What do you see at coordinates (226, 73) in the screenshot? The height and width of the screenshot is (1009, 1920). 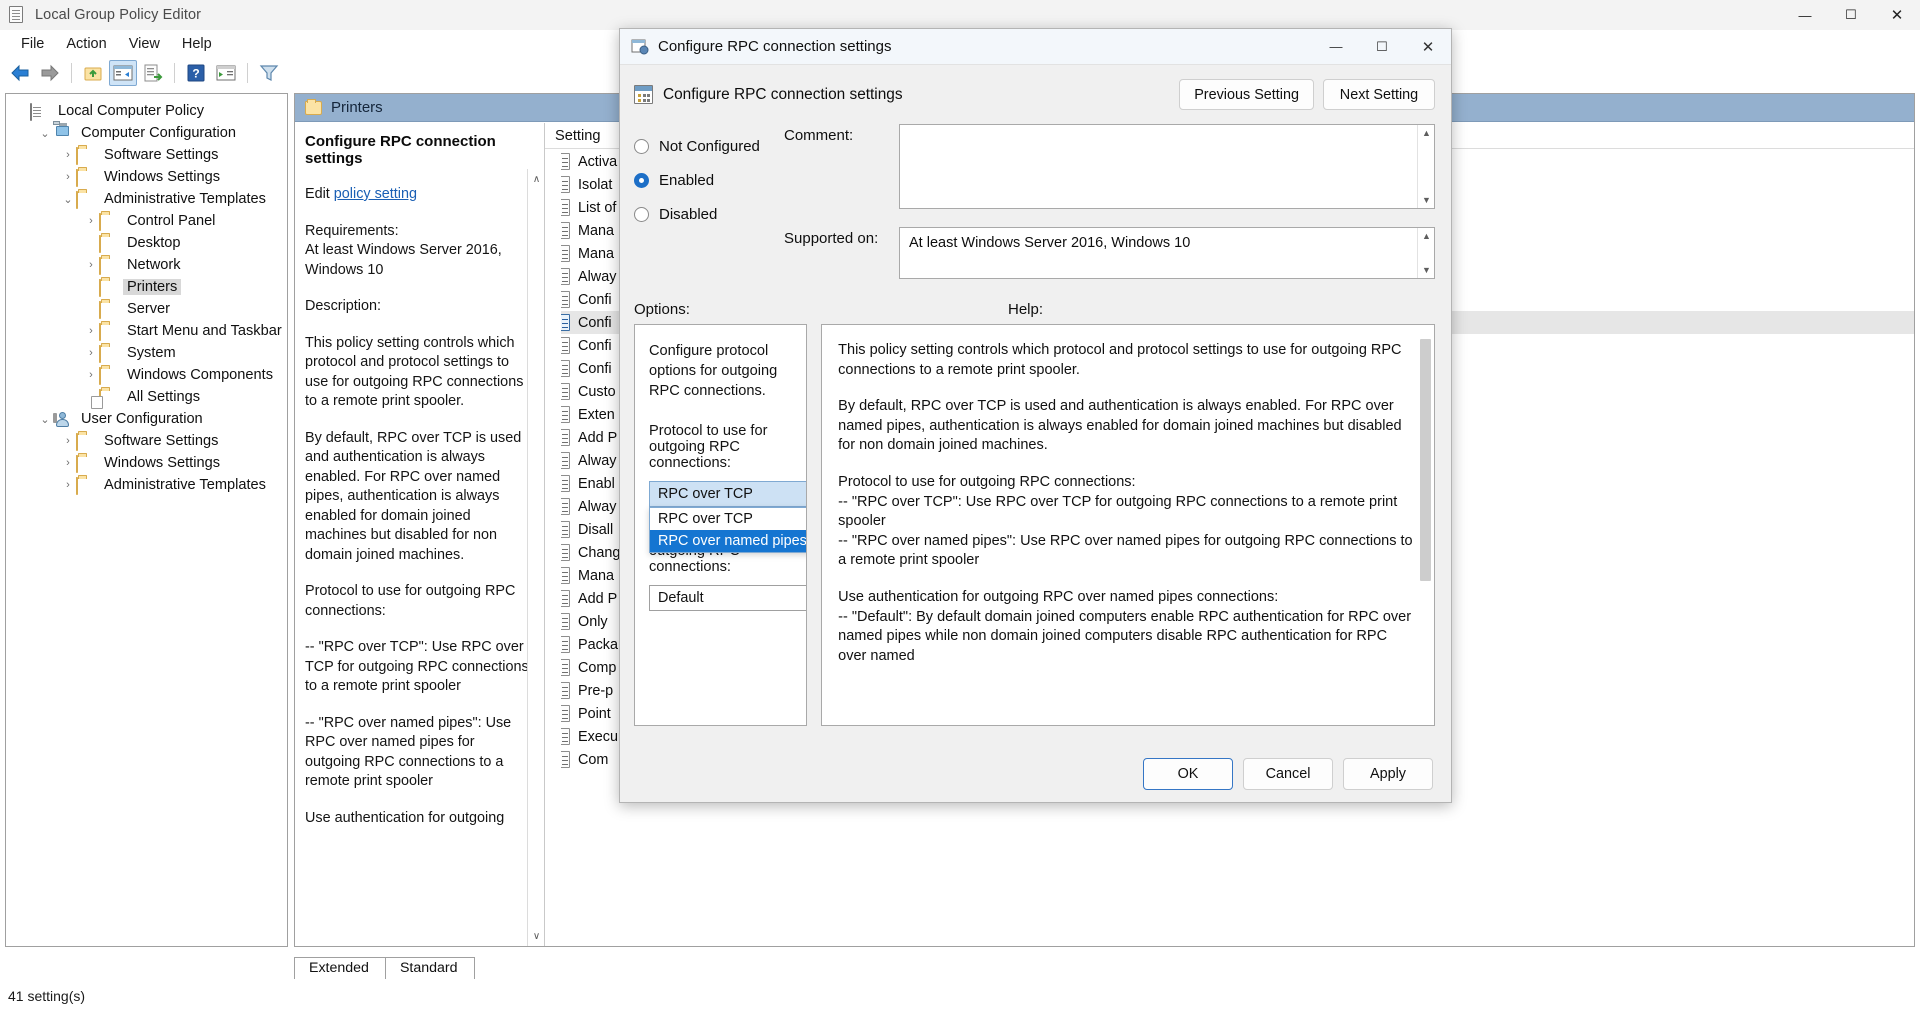 I see `properties-icon` at bounding box center [226, 73].